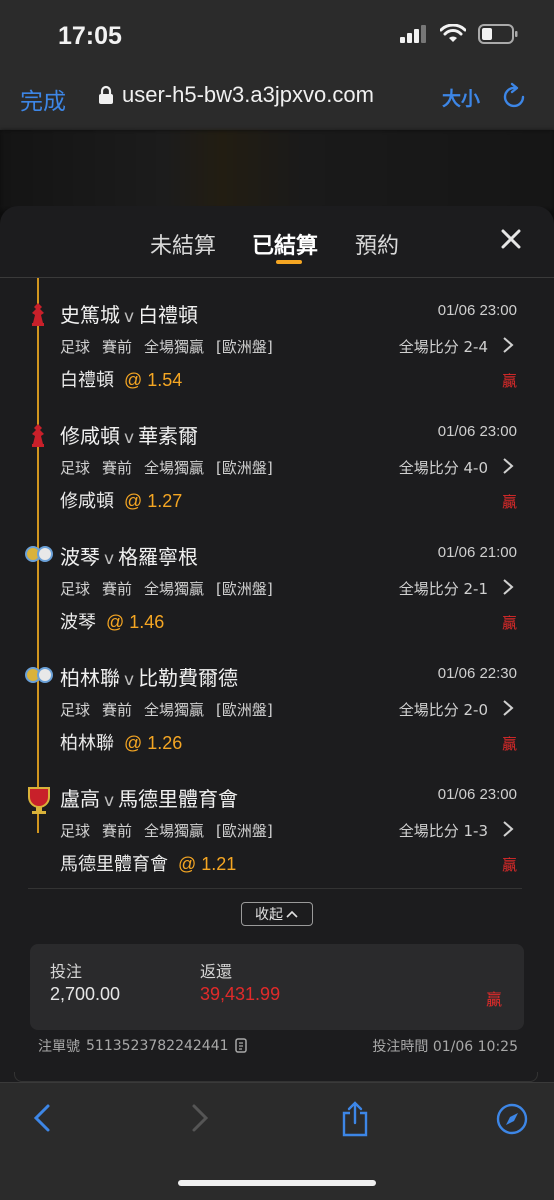 The width and height of the screenshot is (554, 1200). I want to click on url-field: user-h5-bw3.a3jpxvo.com, so click(236, 95).